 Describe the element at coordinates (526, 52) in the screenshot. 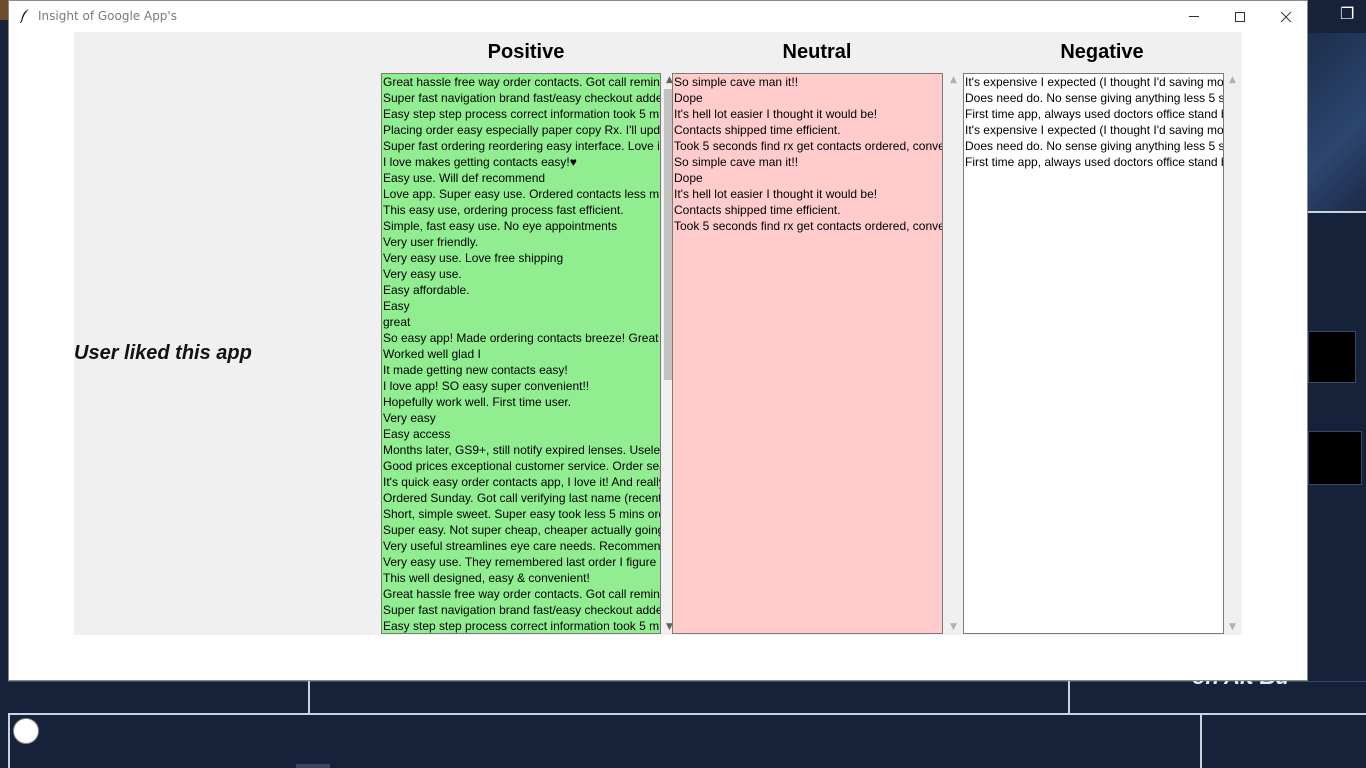

I see `positive-header: Positive` at that location.